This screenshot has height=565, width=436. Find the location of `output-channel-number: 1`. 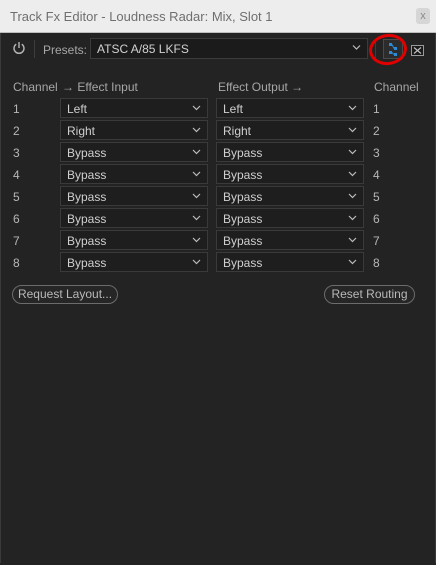

output-channel-number: 1 is located at coordinates (376, 109).